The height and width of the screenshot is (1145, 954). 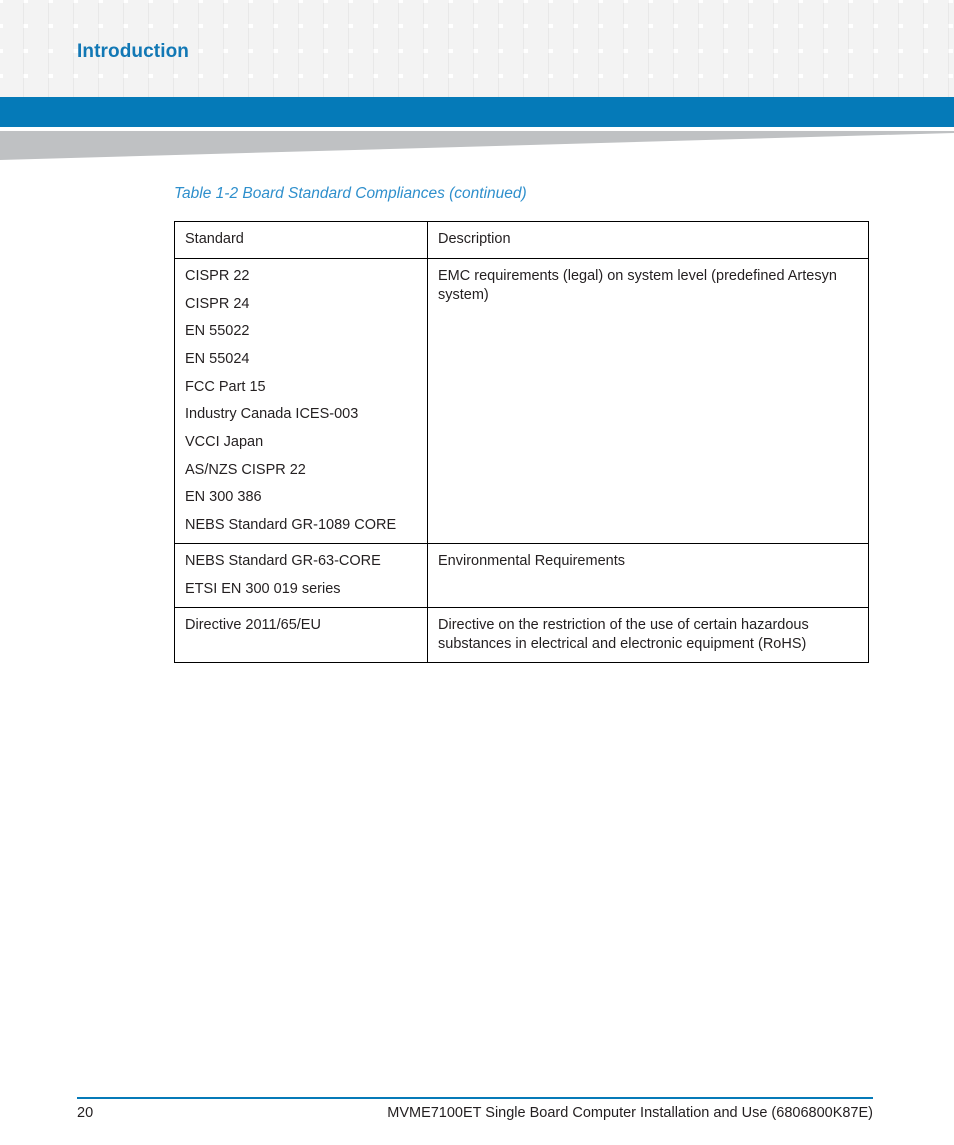 I want to click on list-item: VCCI Japan, so click(x=224, y=441).